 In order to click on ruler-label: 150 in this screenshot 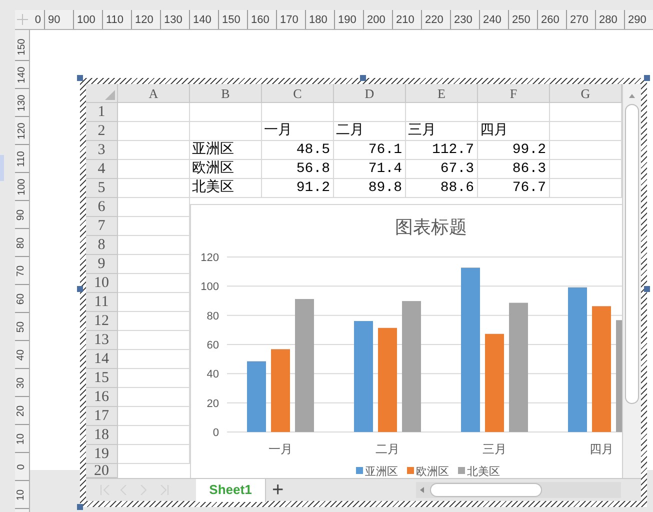, I will do `click(232, 19)`.